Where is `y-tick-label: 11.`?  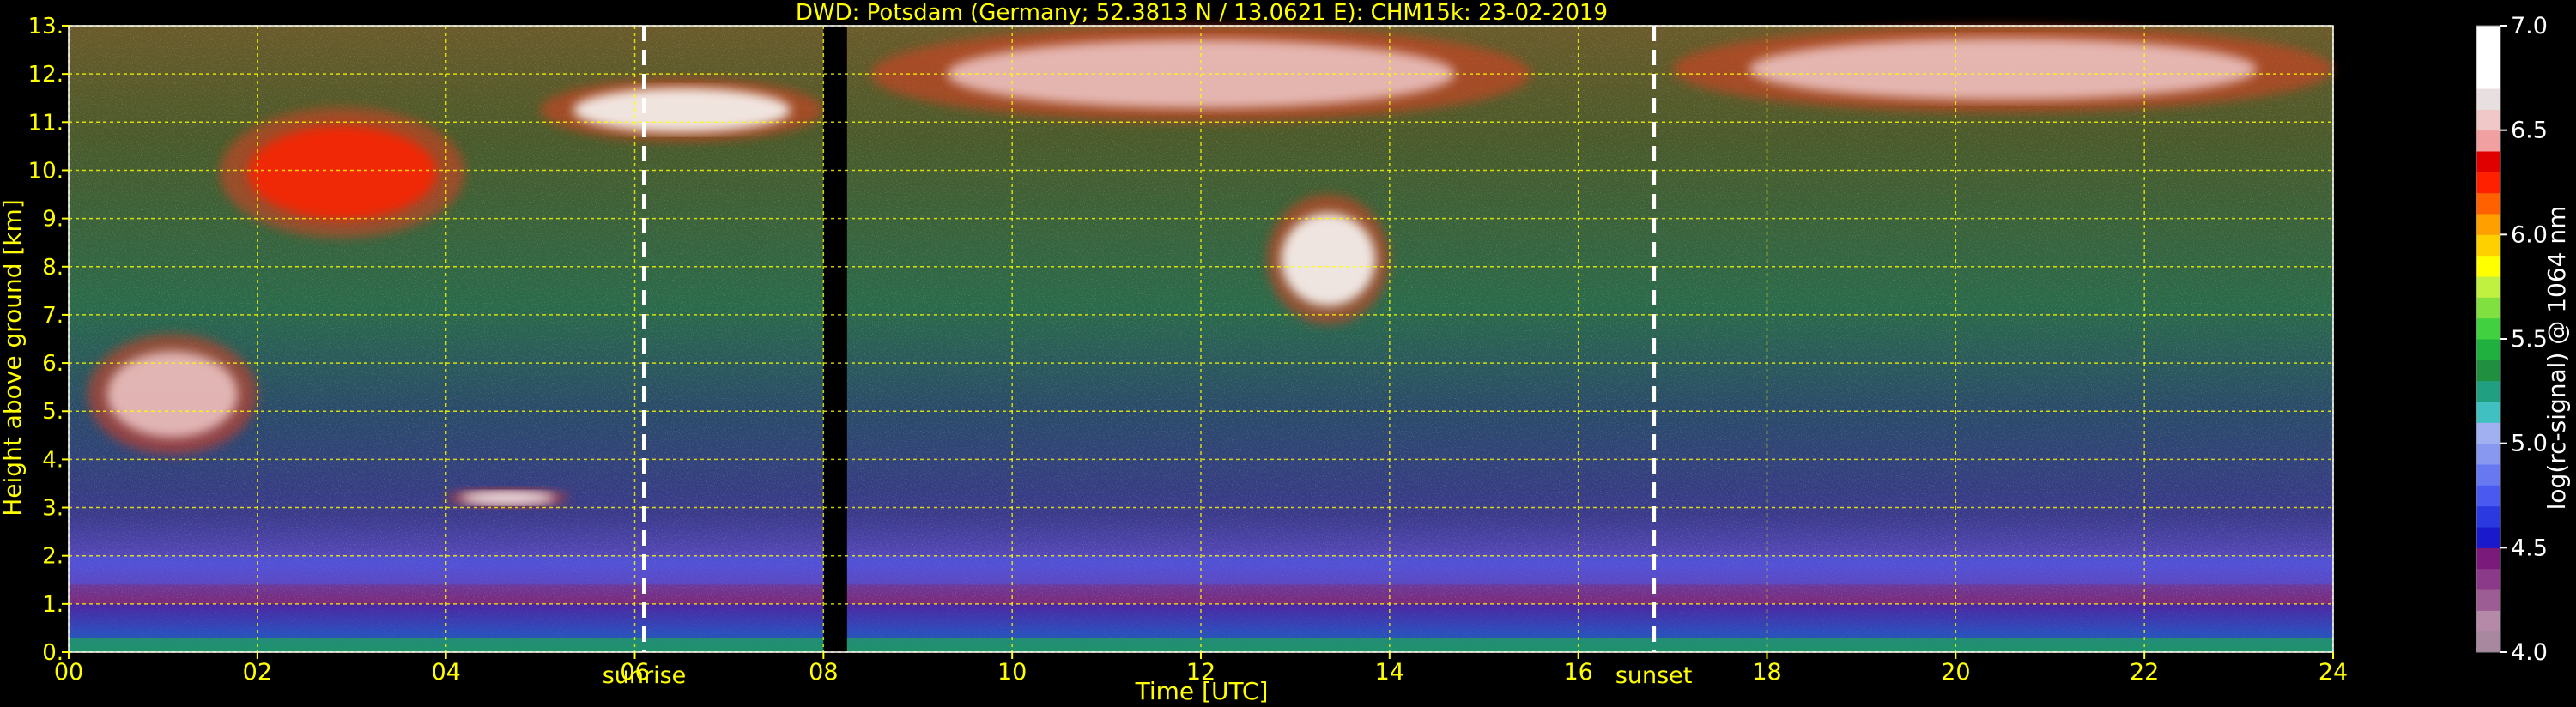
y-tick-label: 11. is located at coordinates (46, 123).